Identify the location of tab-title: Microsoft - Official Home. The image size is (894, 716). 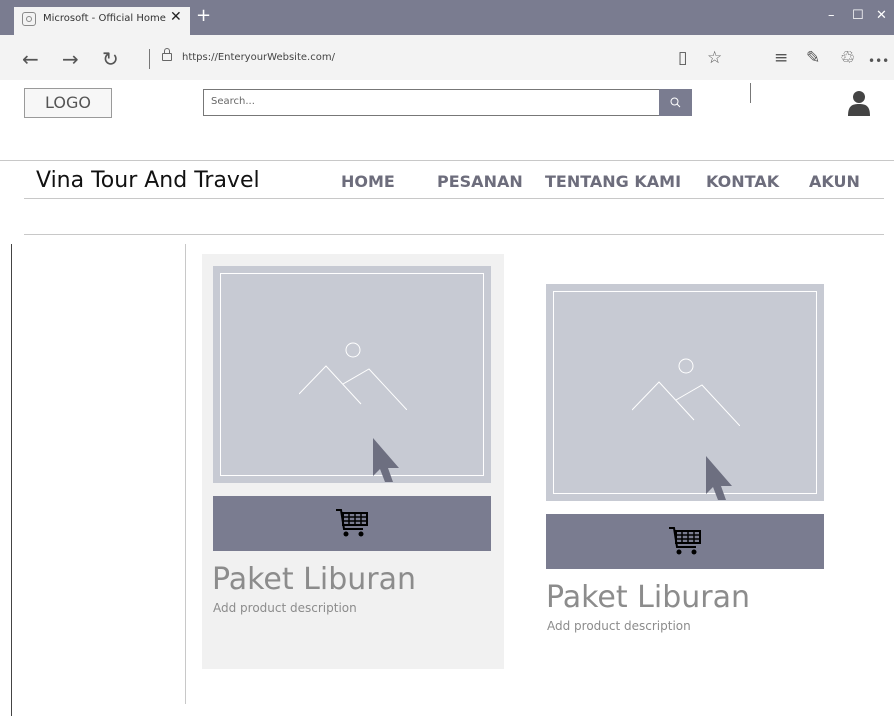
(104, 18).